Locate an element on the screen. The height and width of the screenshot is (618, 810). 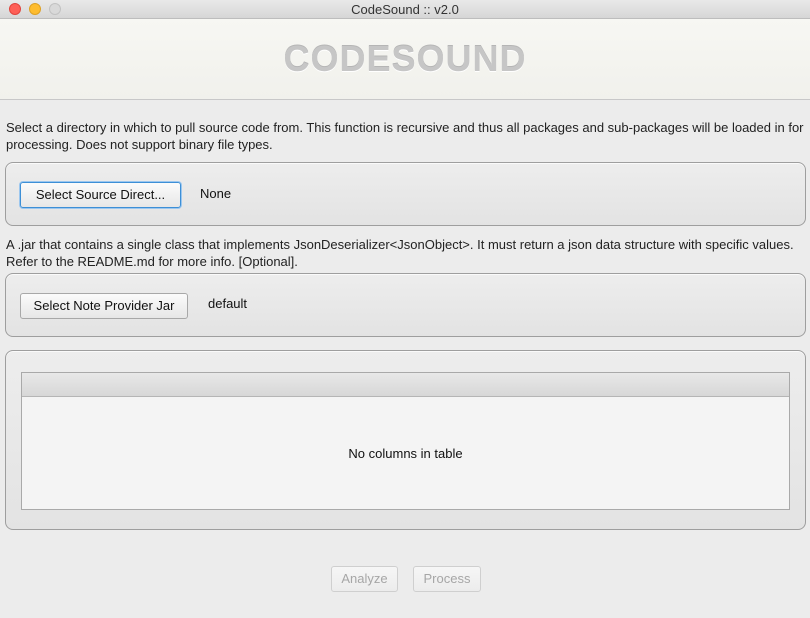
app-logo: CODESOUND is located at coordinates (405, 58).